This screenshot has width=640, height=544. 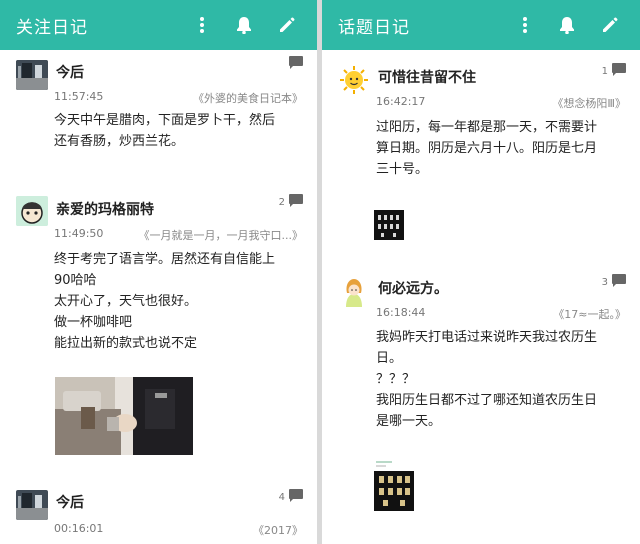 I want to click on comment-button: 2, so click(x=291, y=201).